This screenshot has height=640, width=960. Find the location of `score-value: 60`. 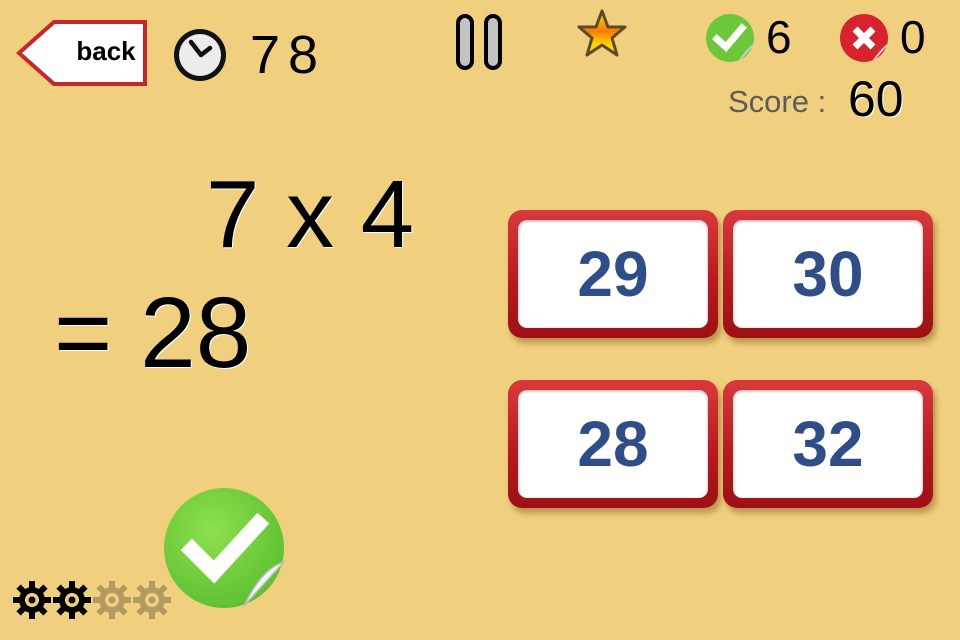

score-value: 60 is located at coordinates (876, 99).